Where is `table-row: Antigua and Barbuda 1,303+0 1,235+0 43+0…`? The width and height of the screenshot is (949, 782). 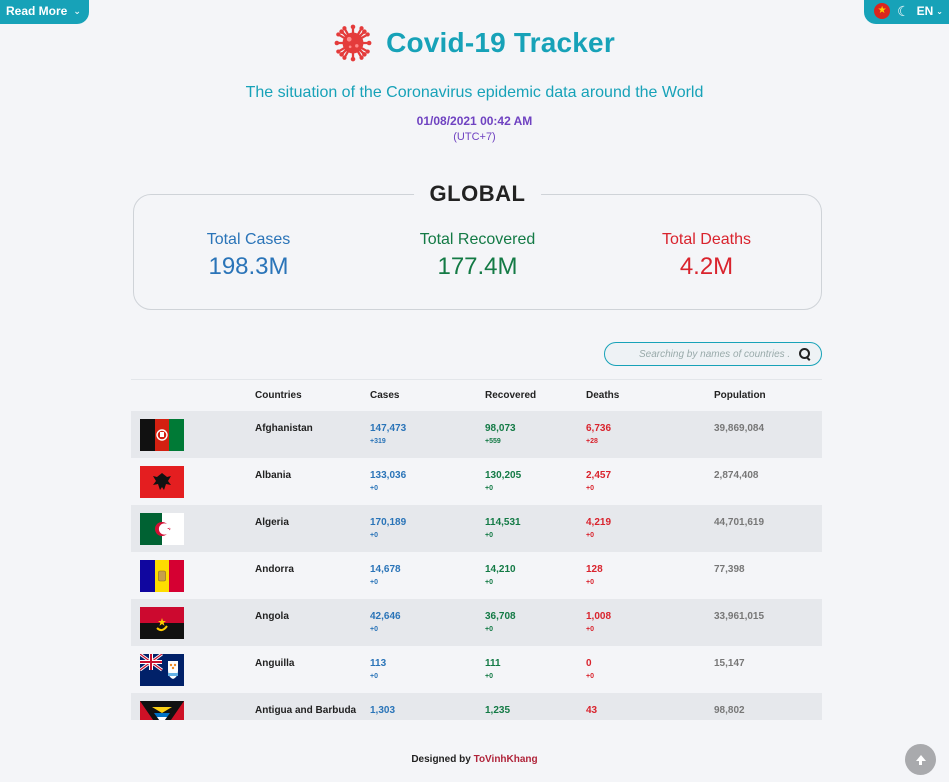 table-row: Antigua and Barbuda 1,303+0 1,235+0 43+0… is located at coordinates (476, 706).